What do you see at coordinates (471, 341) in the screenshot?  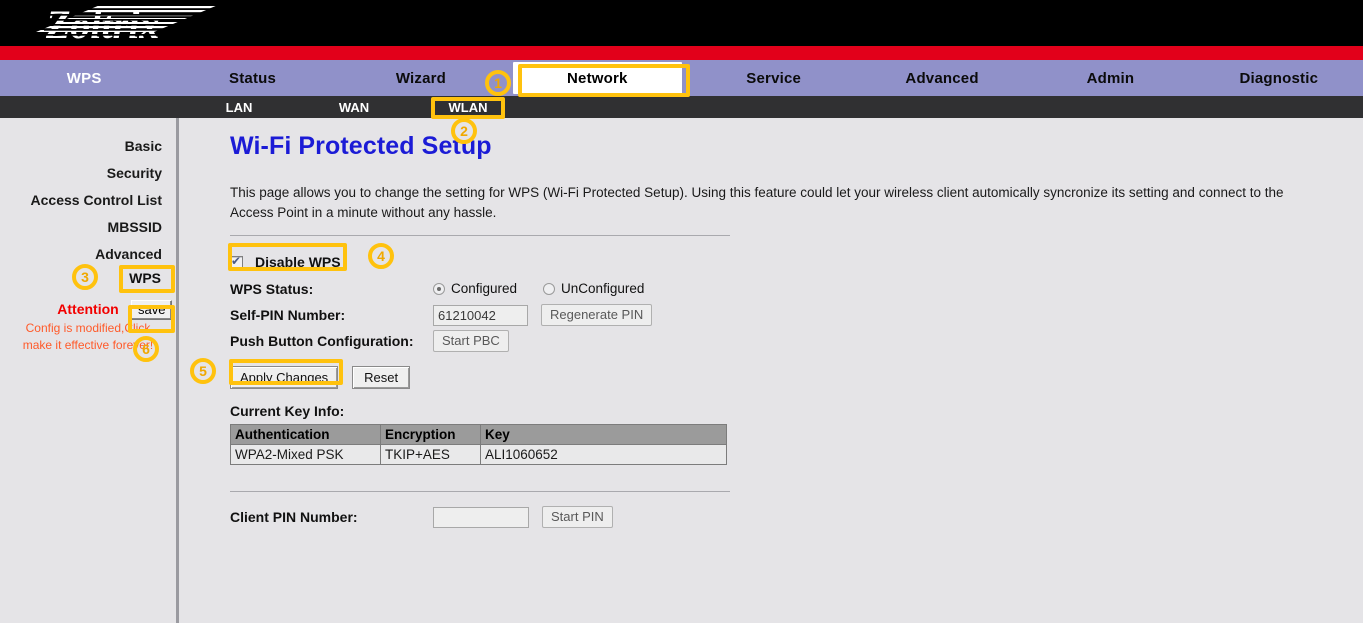 I see `start-pbc-button: Start PBC` at bounding box center [471, 341].